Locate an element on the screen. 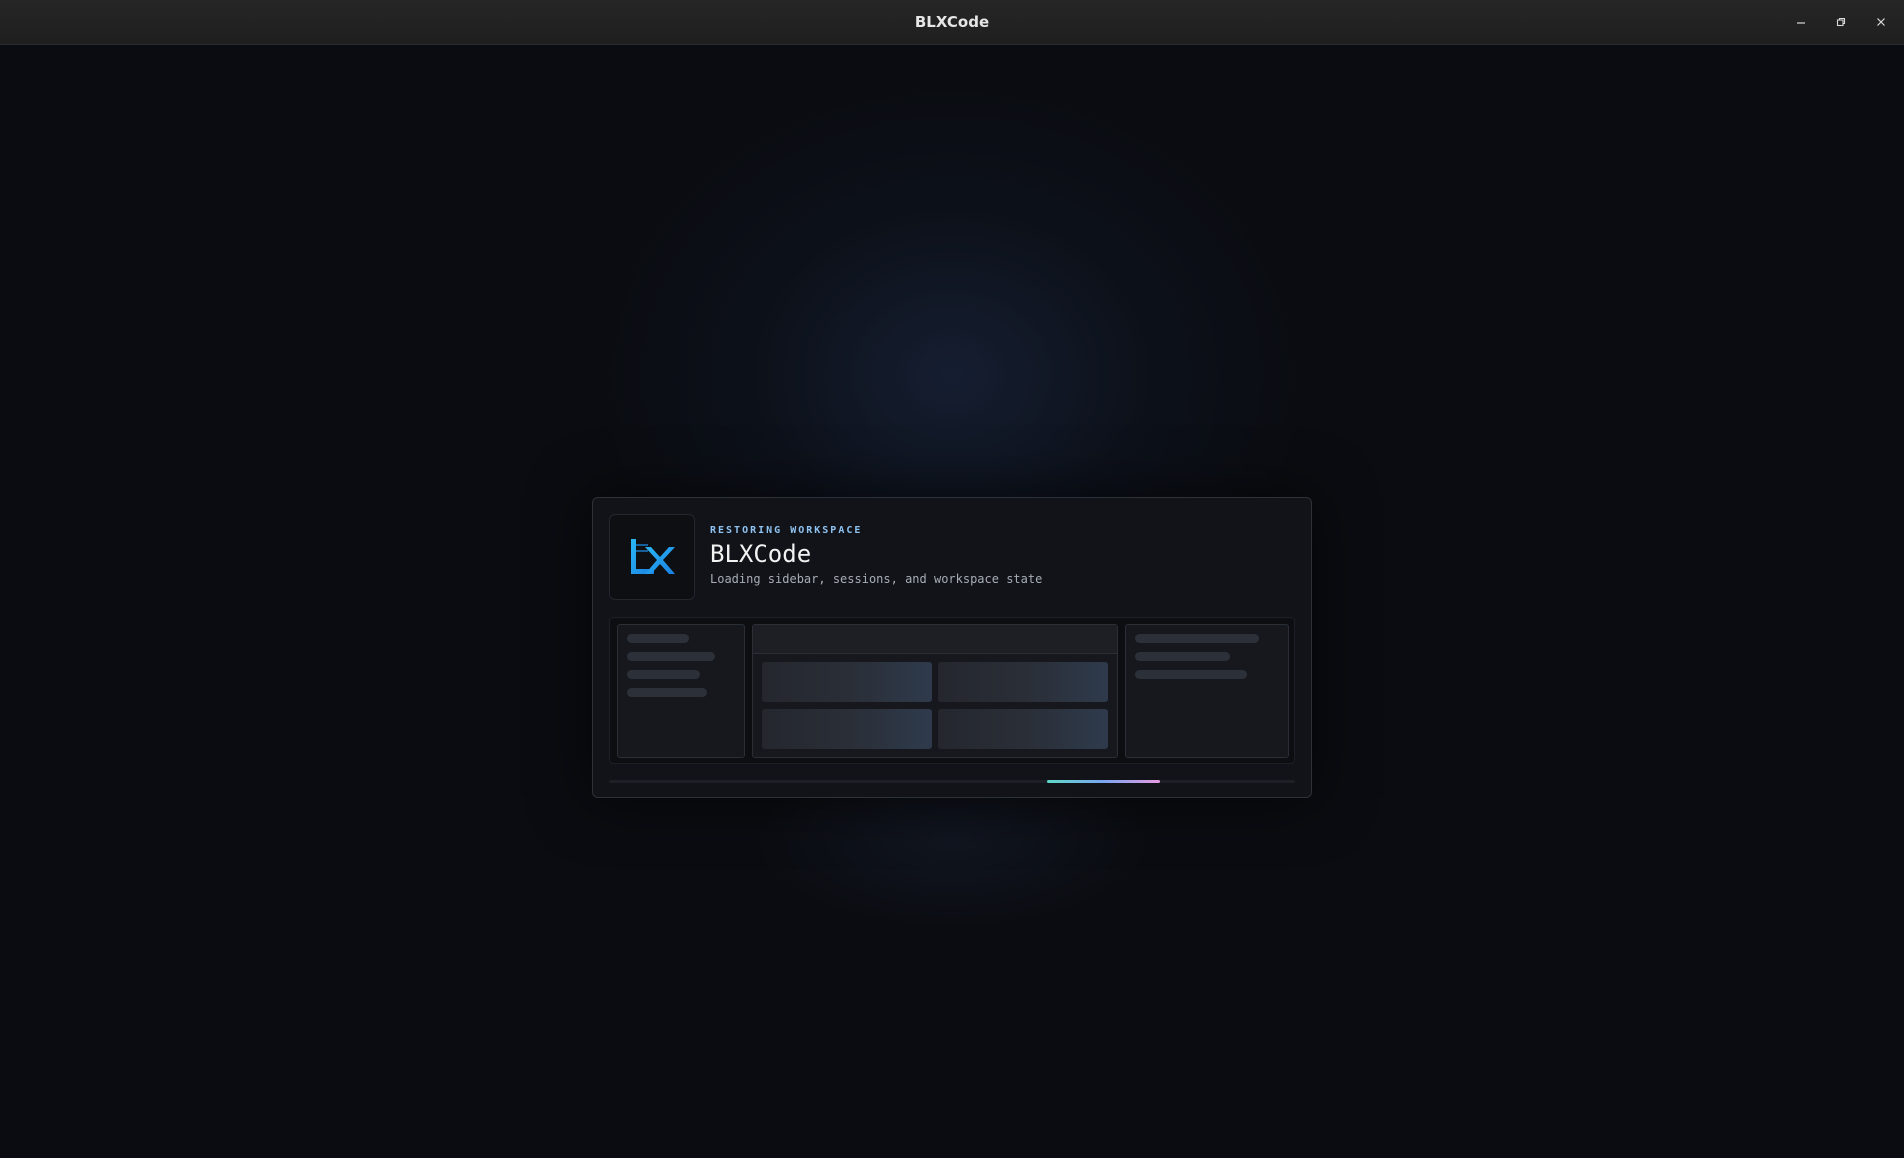 This screenshot has width=1904, height=1158. skeleton-sidebar is located at coordinates (681, 691).